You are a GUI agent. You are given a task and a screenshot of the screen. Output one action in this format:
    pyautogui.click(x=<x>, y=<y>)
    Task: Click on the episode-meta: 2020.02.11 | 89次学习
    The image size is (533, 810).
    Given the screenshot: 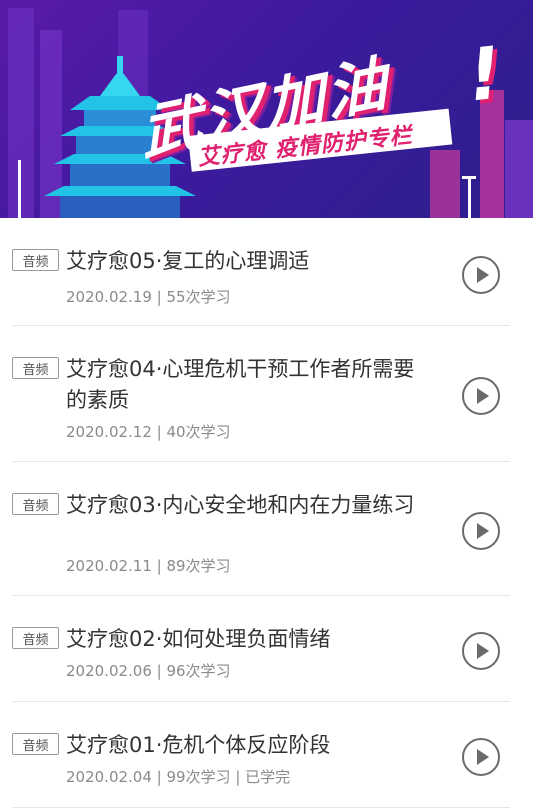 What is the action you would take?
    pyautogui.click(x=148, y=566)
    